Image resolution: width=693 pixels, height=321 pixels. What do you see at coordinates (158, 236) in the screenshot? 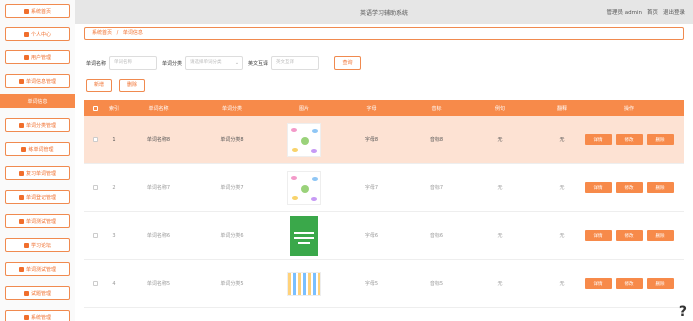
I see `cell-word-name: 单词名称6` at bounding box center [158, 236].